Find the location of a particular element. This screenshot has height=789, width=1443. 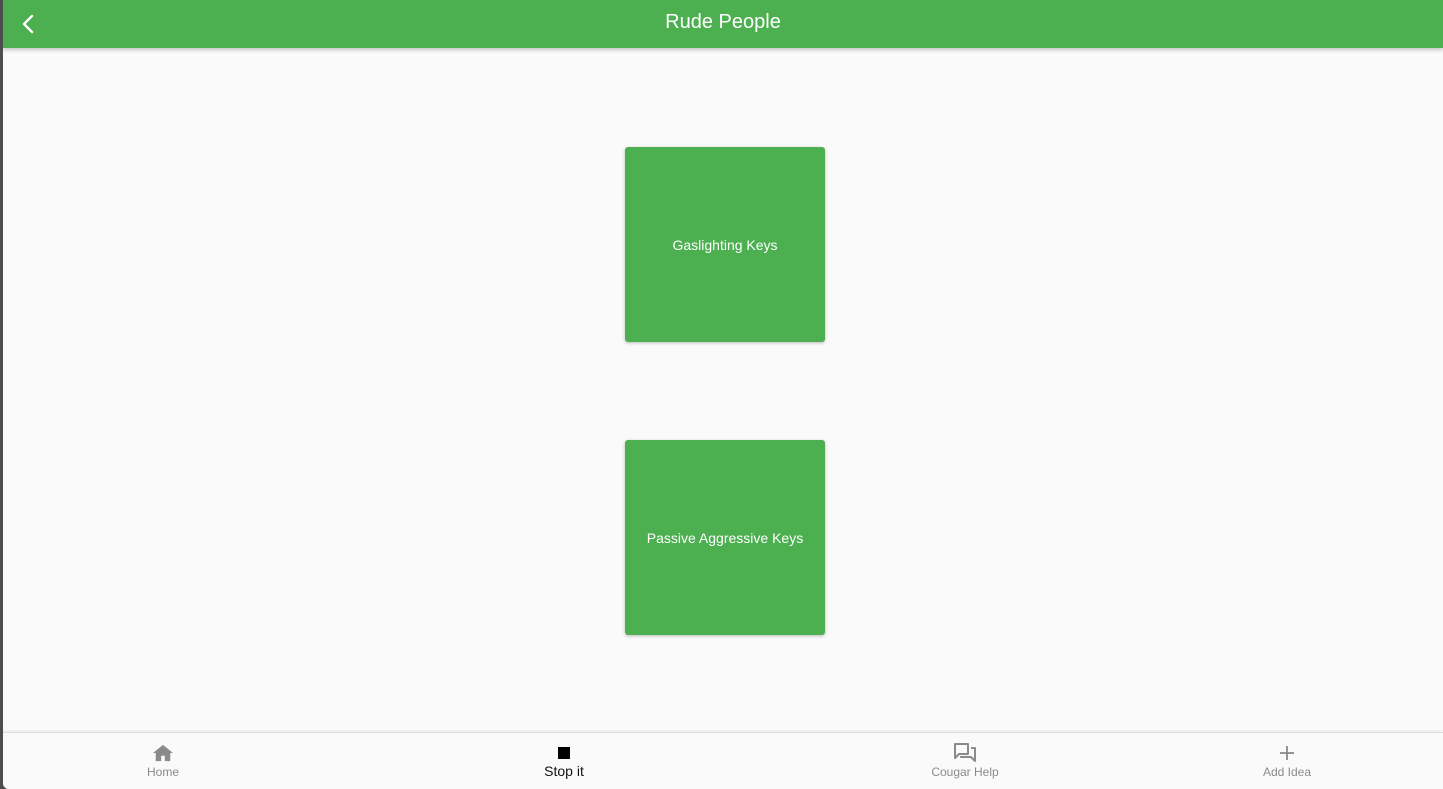

card-label: Gaslighting Keys is located at coordinates (725, 244).